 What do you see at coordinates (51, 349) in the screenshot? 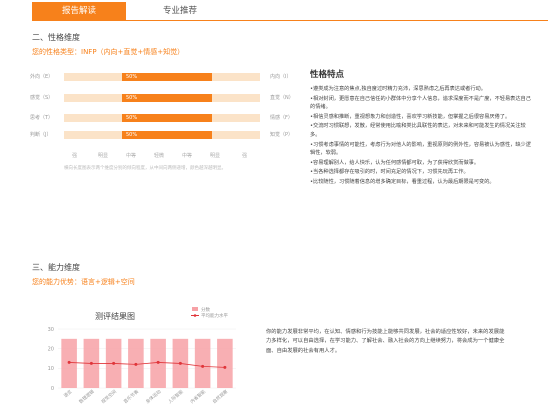
I see `y-tick-label: 20` at bounding box center [51, 349].